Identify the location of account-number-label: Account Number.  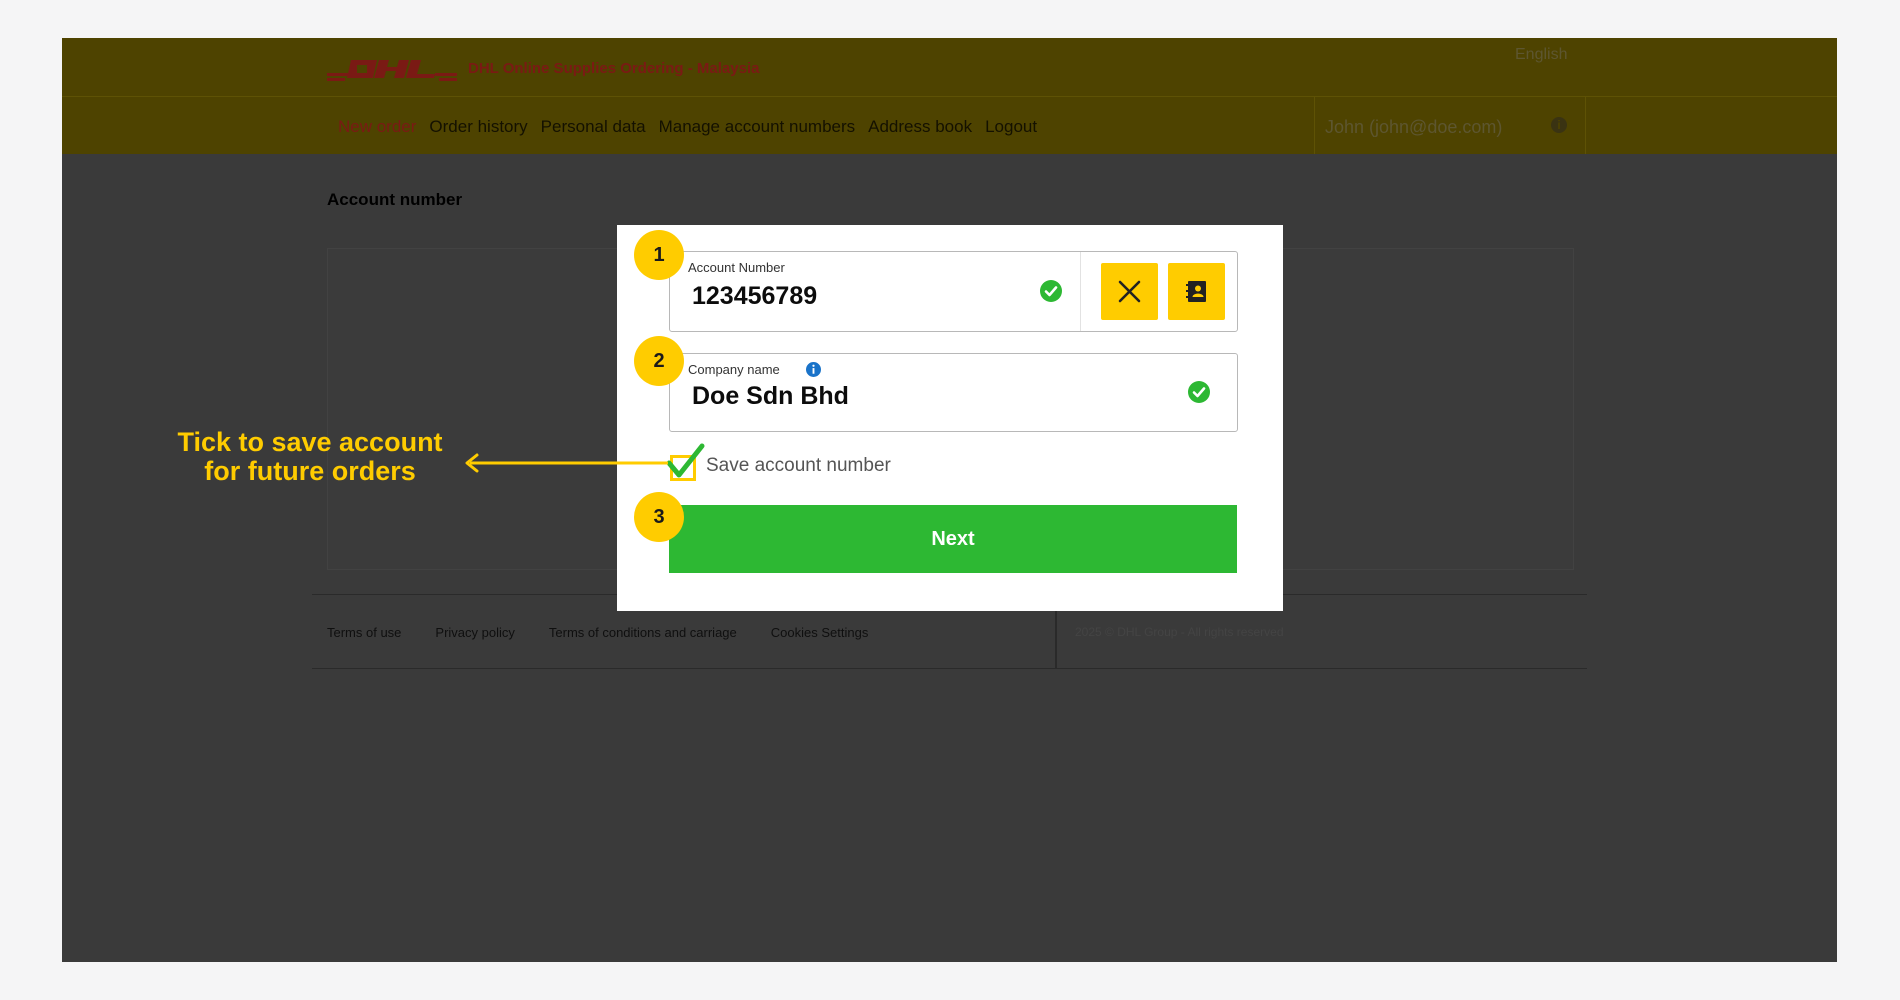
(736, 267).